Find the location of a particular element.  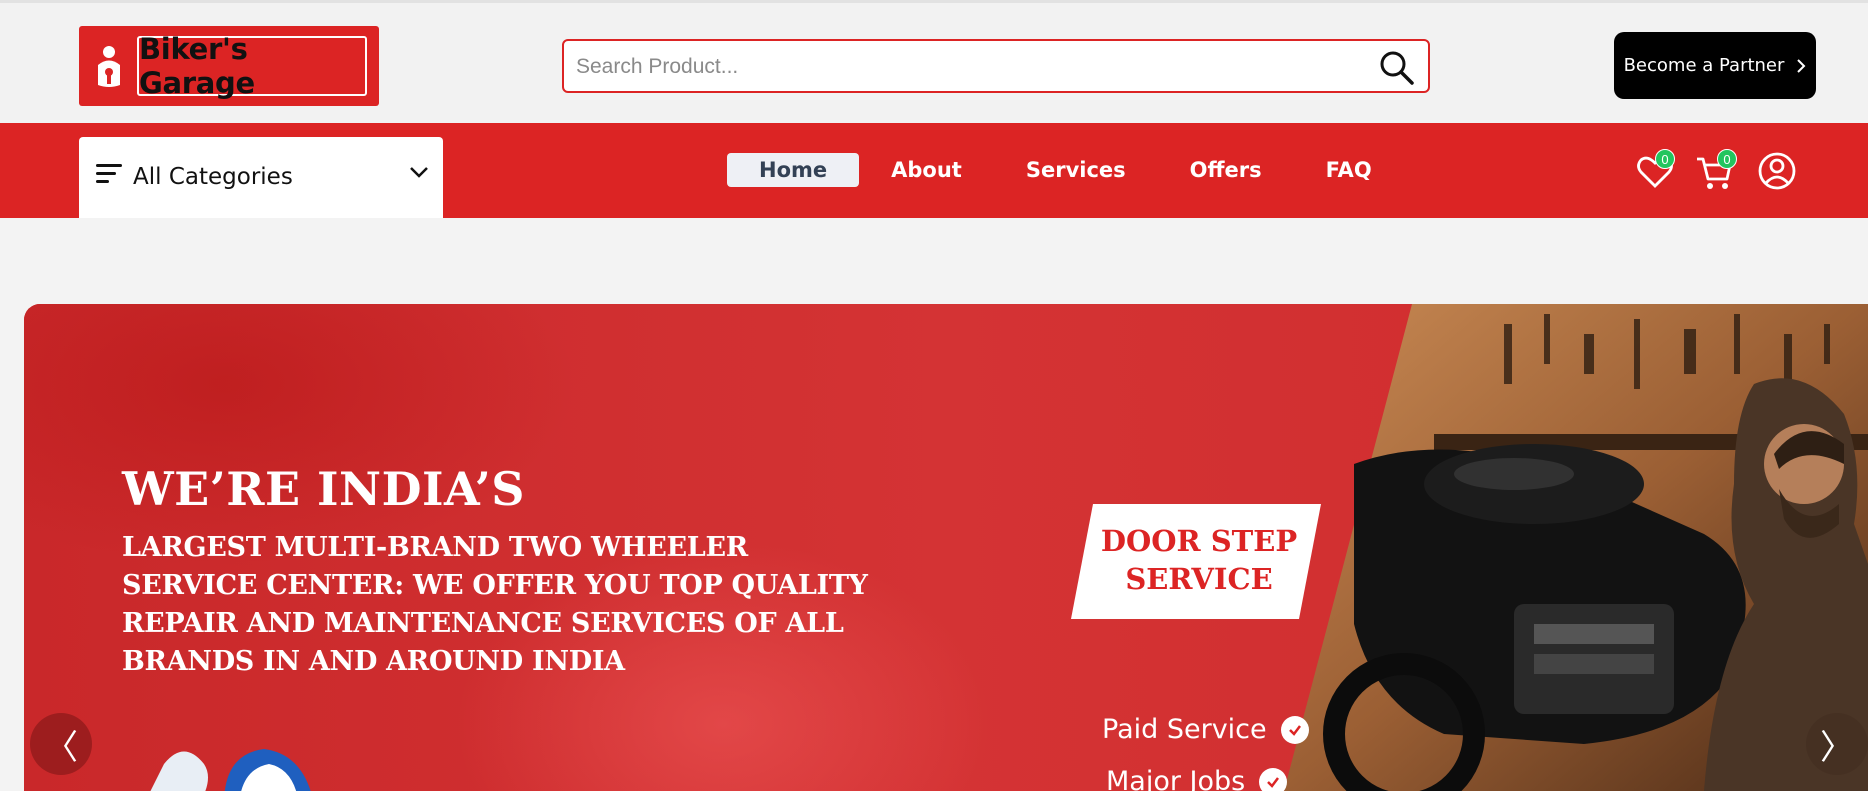

brand-logo: Biker's Garage is located at coordinates (229, 66).